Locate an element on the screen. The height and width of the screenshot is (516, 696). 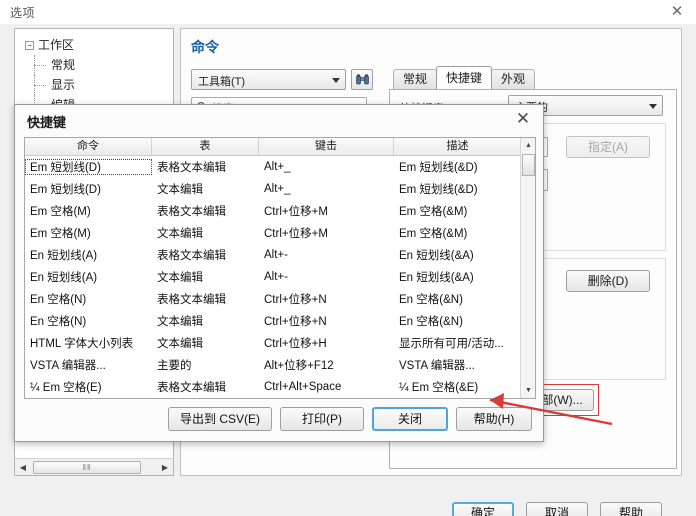
dialog-titlebar: 快捷键 ✕ is located at coordinates (279, 120).